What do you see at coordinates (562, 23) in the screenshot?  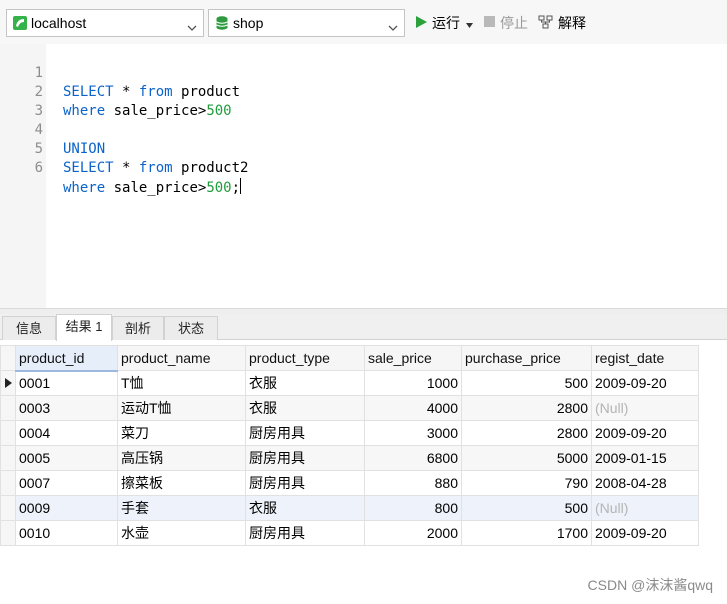 I see `explain-button: 解释` at bounding box center [562, 23].